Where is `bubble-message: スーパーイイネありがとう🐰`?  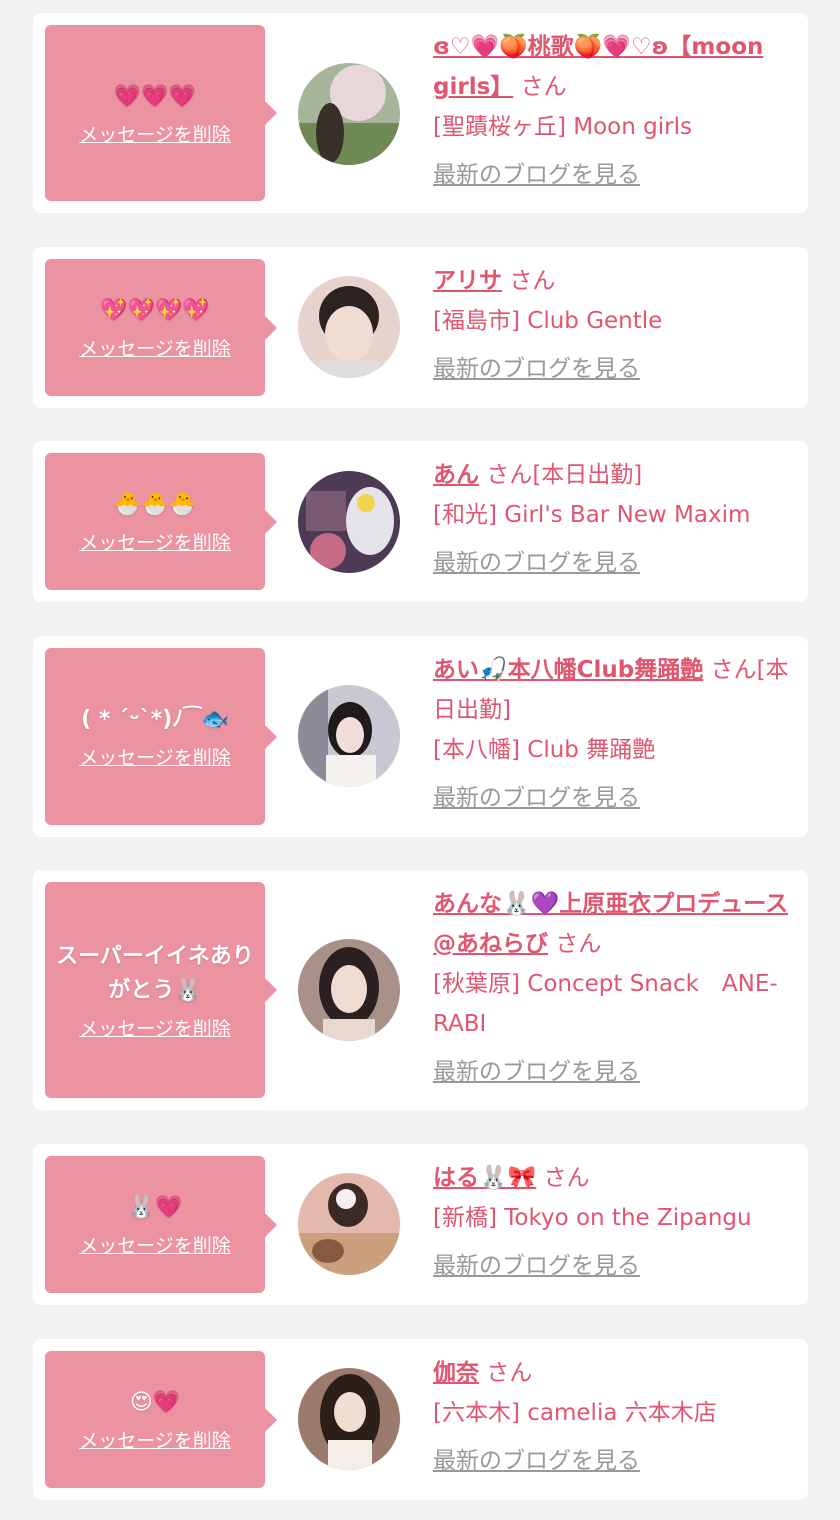 bubble-message: スーパーイイネありがとう🐰 is located at coordinates (155, 973).